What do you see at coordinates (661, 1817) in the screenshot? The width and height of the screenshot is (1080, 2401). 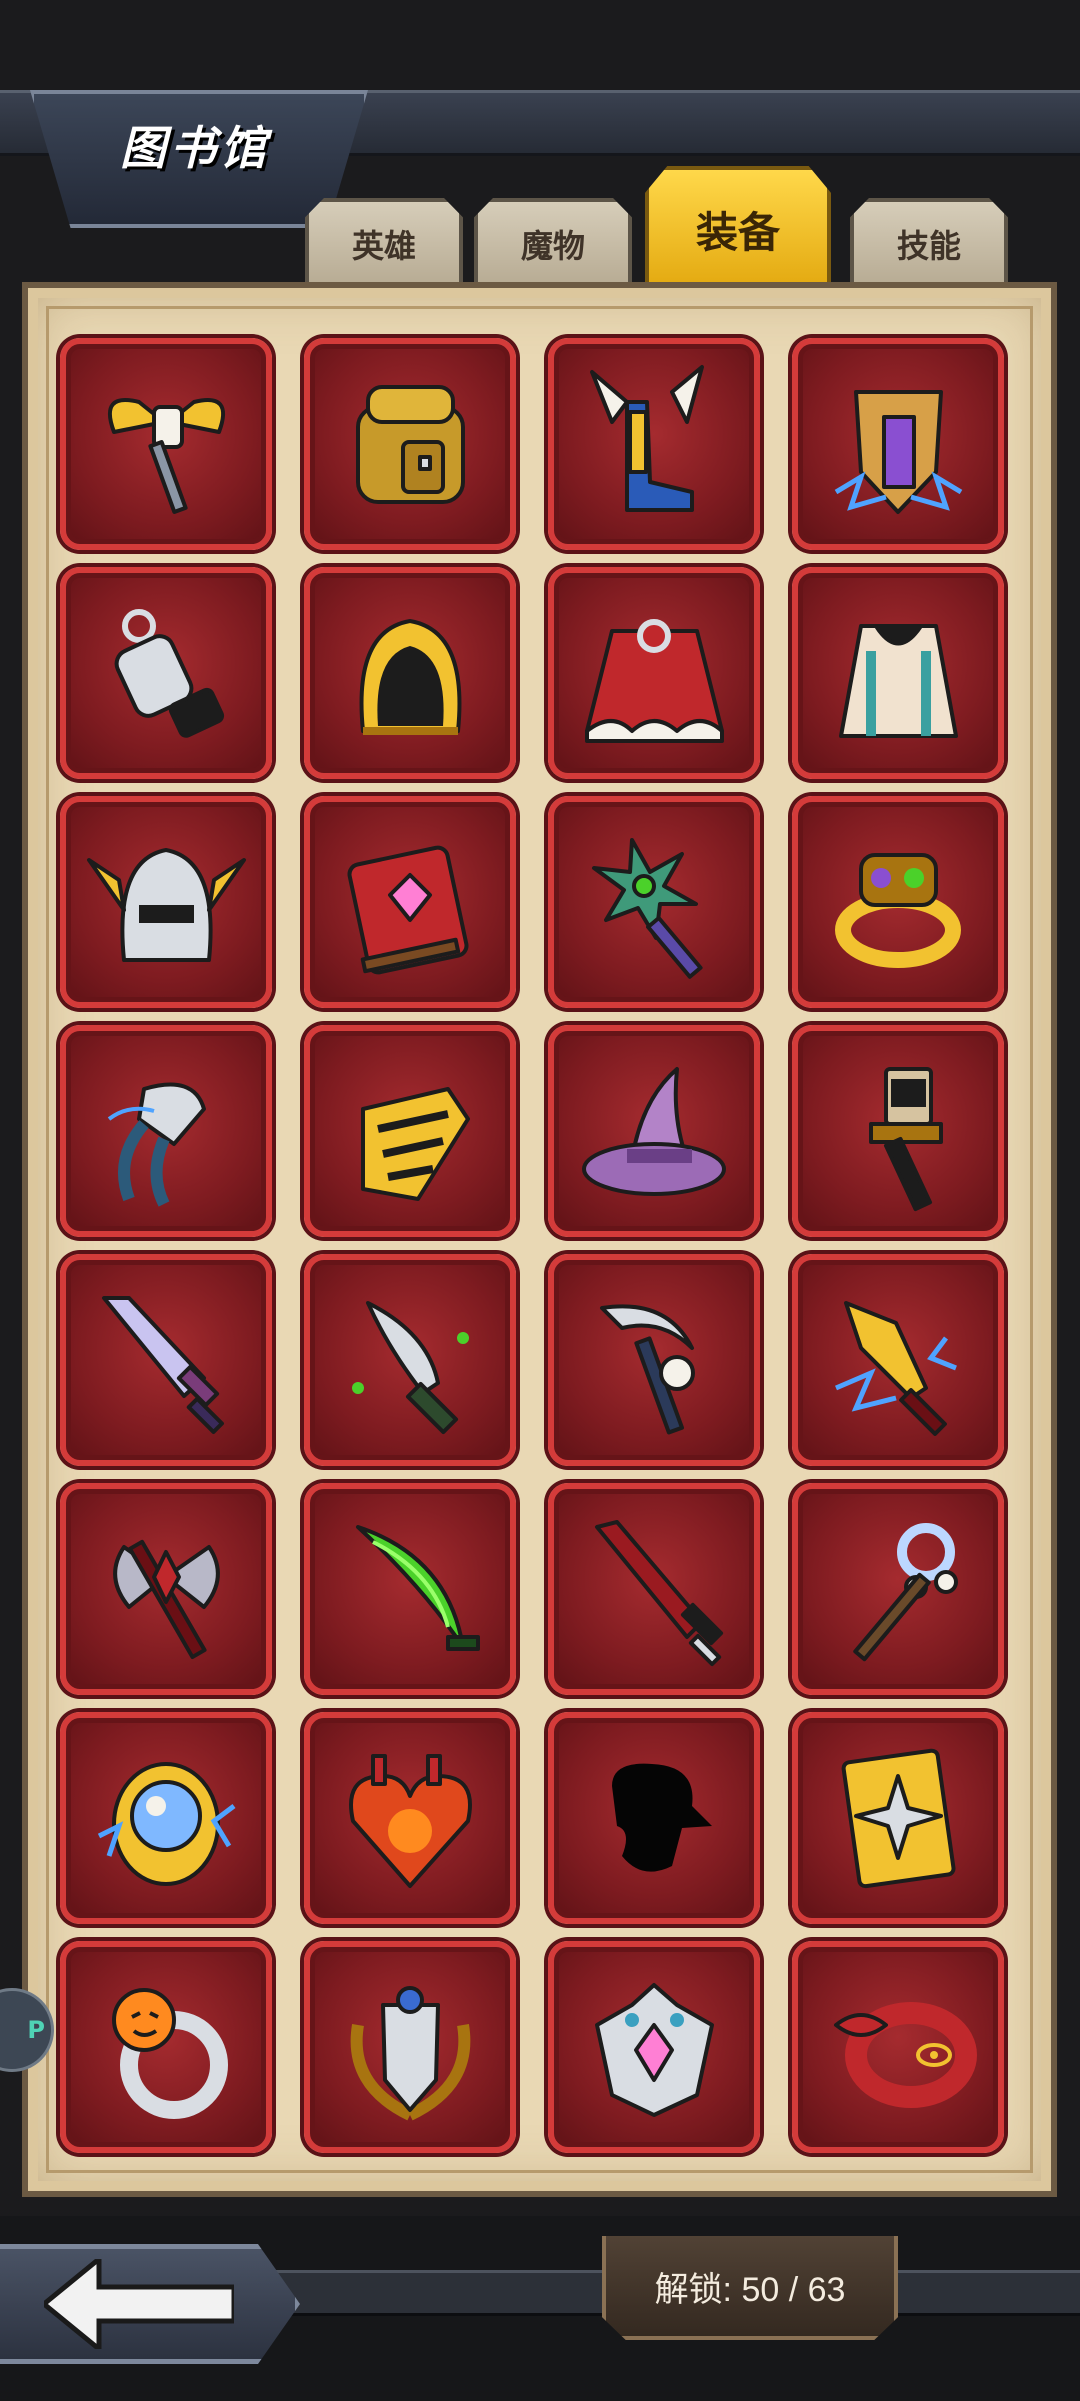 I see `locked-silhouette-icon` at bounding box center [661, 1817].